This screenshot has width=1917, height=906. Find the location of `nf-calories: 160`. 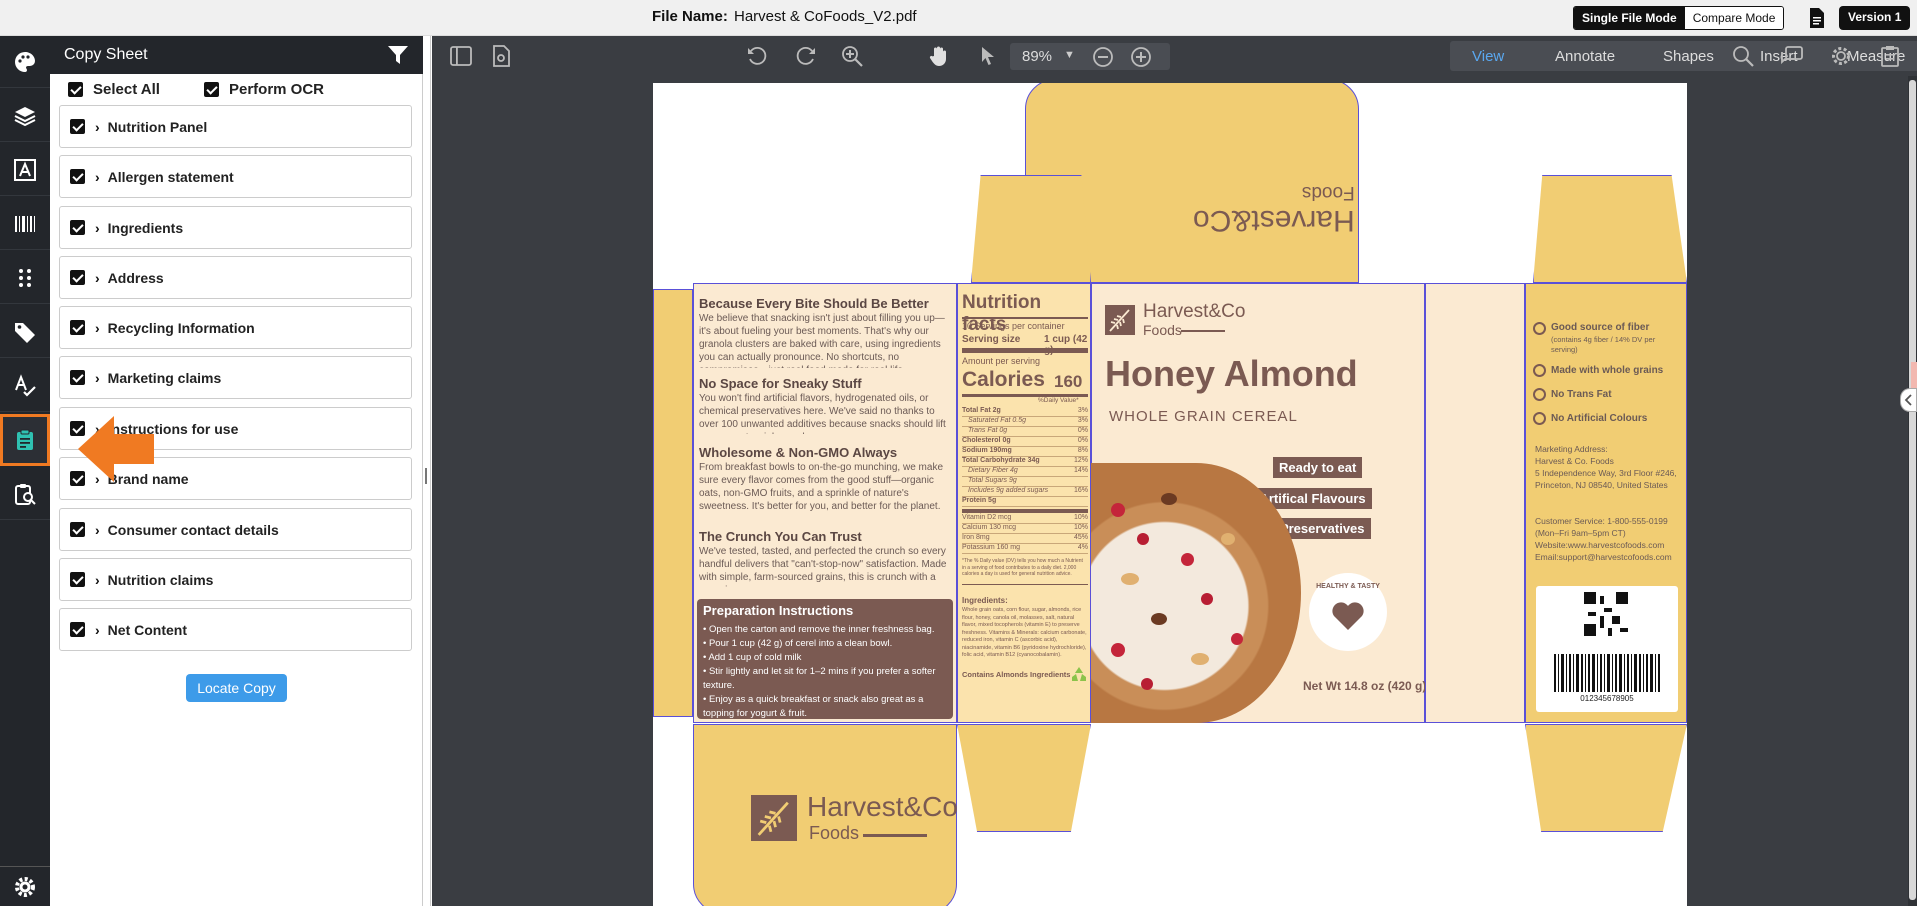

nf-calories: 160 is located at coordinates (1068, 381).